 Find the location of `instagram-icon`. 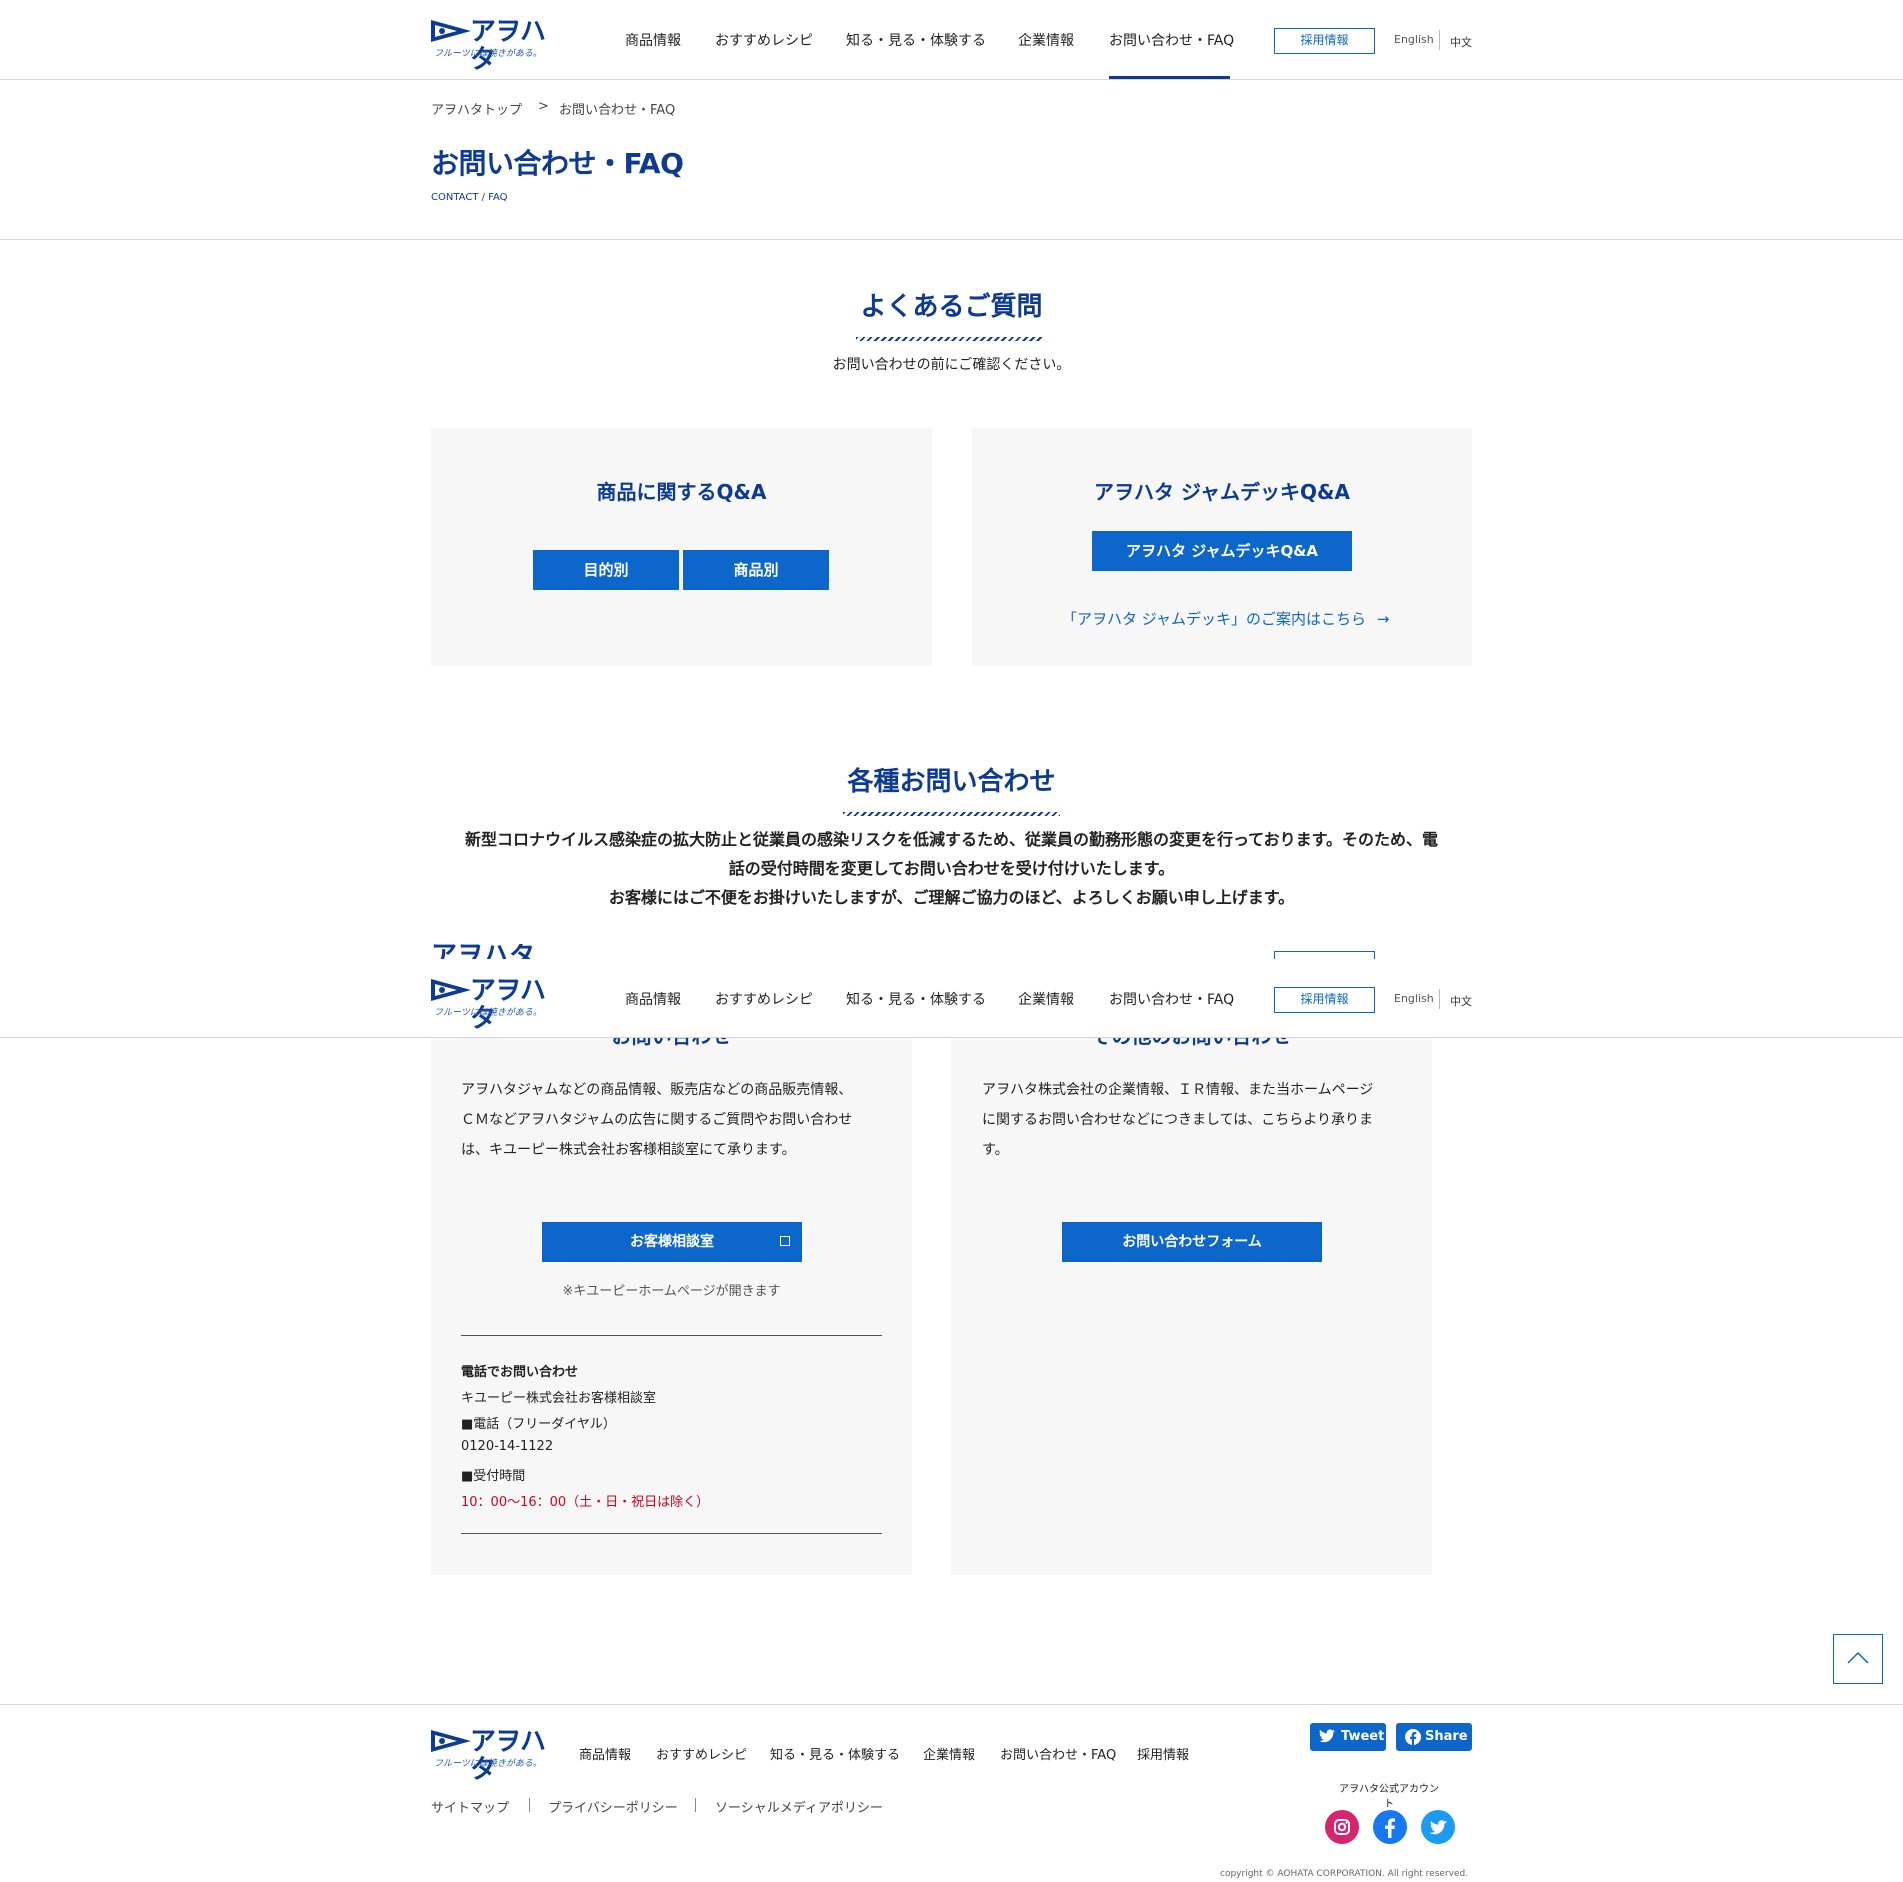

instagram-icon is located at coordinates (1342, 1827).